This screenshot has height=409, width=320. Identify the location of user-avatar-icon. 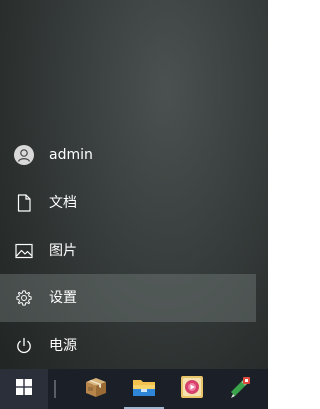
(24, 155).